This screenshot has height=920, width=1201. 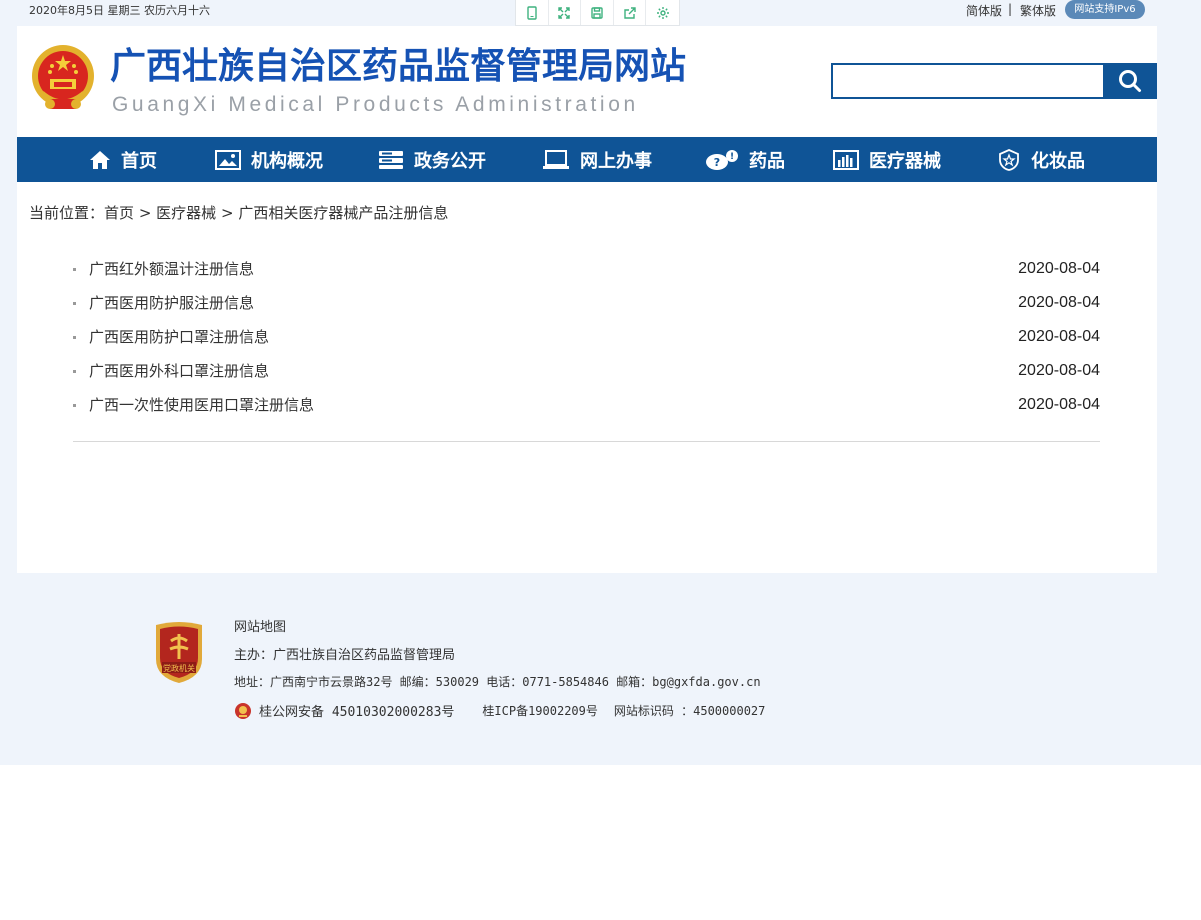 What do you see at coordinates (565, 12) in the screenshot?
I see `fullscreen-icon` at bounding box center [565, 12].